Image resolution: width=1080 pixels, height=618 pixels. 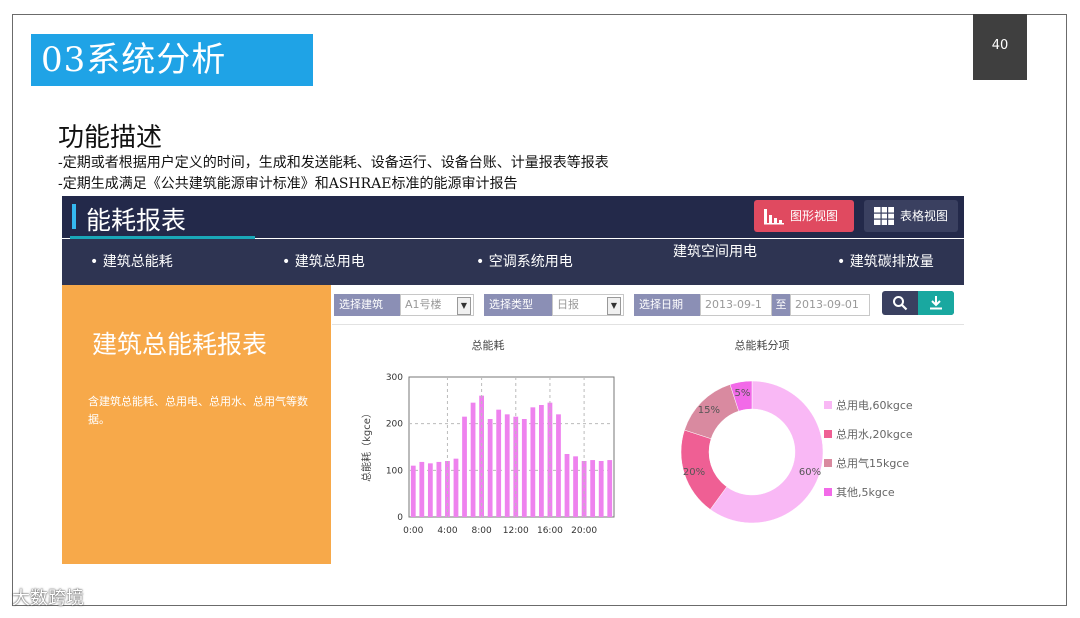 I want to click on bar-chart: 0 100 200 300 0:00 4:00 8:00 12:00 16:00 20:00, so click(x=500, y=454).